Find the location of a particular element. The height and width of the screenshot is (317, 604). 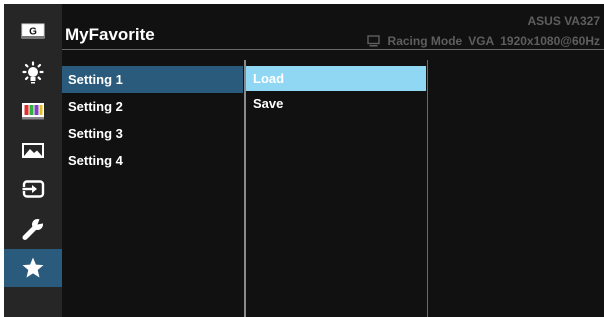

load-option: Load is located at coordinates (336, 78).